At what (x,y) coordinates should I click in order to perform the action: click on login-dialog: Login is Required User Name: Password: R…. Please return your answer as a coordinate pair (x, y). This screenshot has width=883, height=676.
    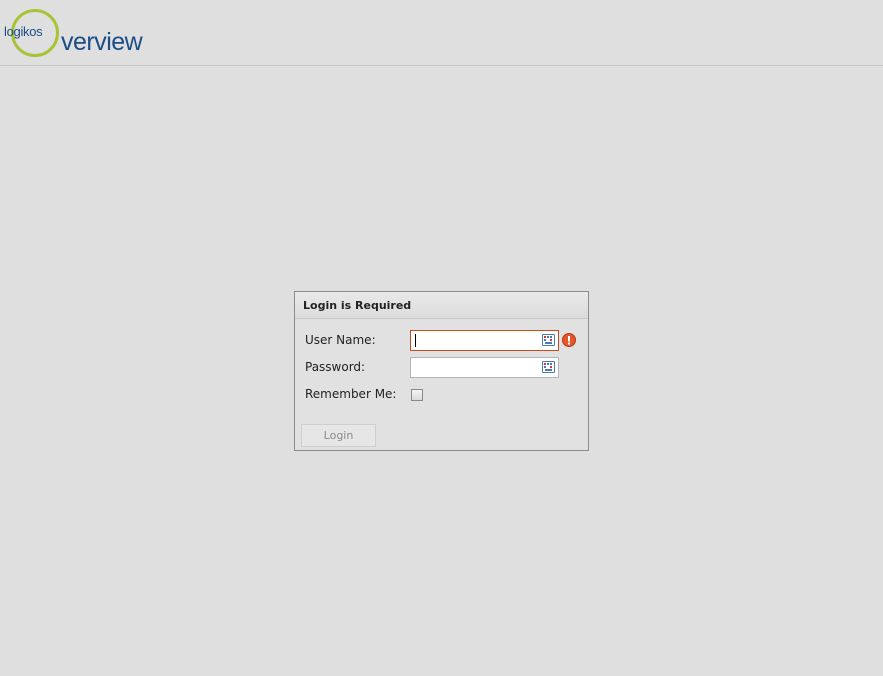
    Looking at the image, I should click on (441, 371).